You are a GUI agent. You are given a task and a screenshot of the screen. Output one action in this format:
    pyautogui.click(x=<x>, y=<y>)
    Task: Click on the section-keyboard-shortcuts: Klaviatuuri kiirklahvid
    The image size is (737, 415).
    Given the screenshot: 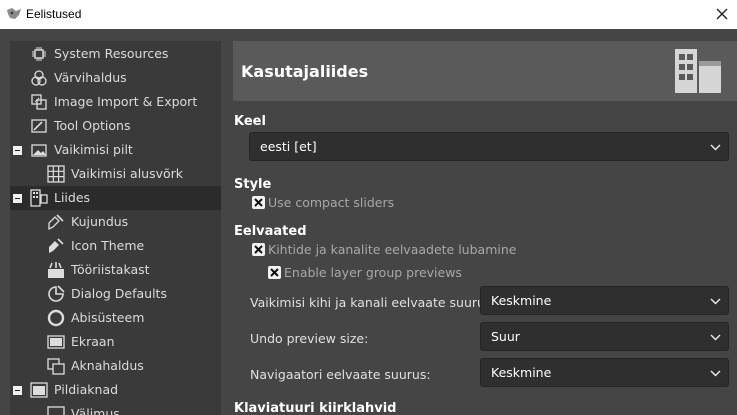 What is the action you would take?
    pyautogui.click(x=315, y=408)
    